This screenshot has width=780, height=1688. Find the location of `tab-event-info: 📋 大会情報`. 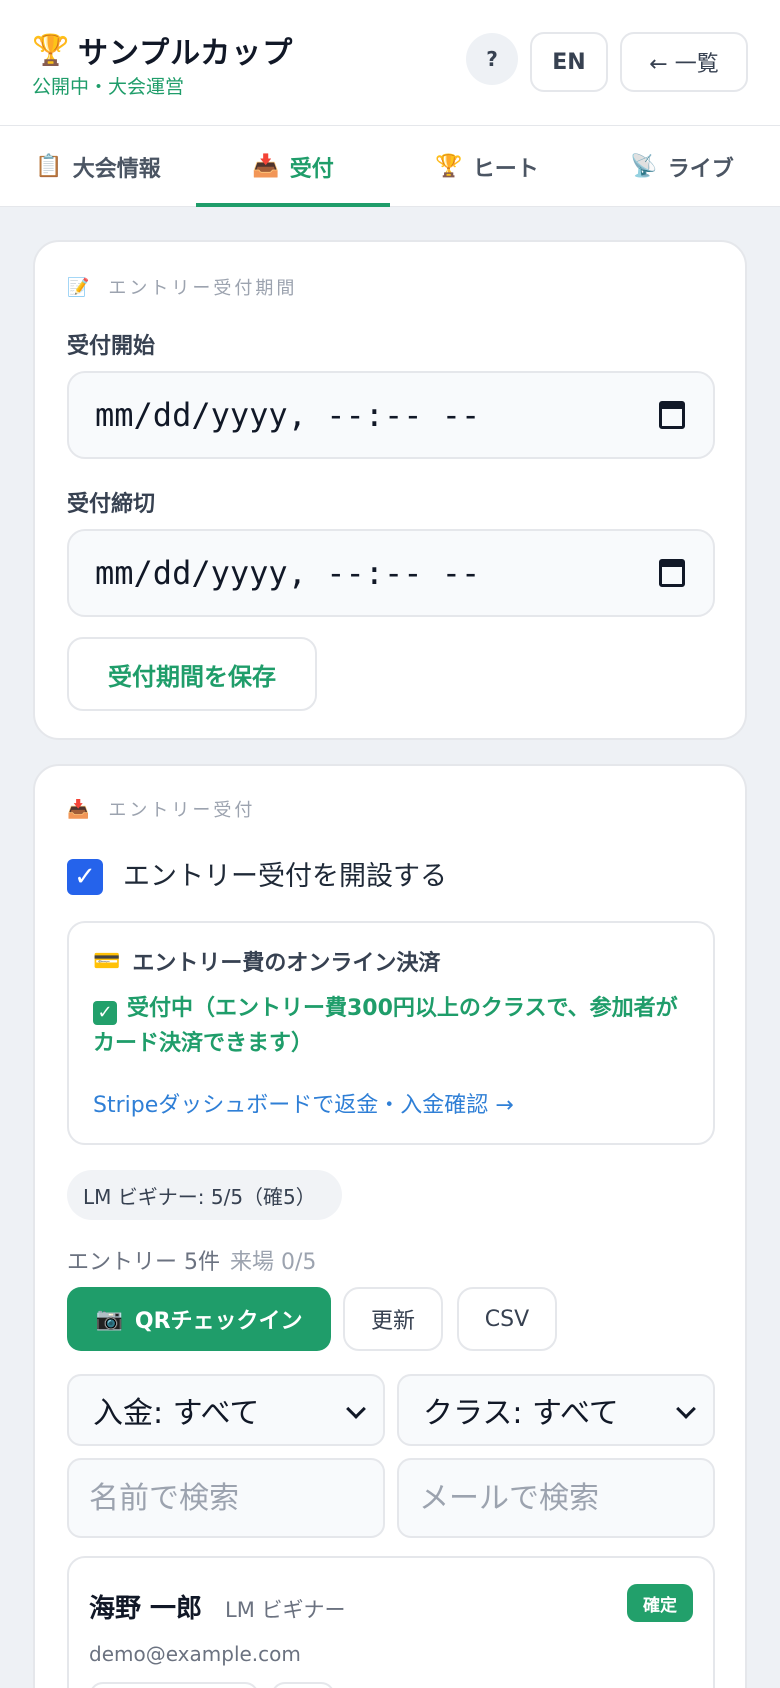

tab-event-info: 📋 大会情報 is located at coordinates (98, 166).